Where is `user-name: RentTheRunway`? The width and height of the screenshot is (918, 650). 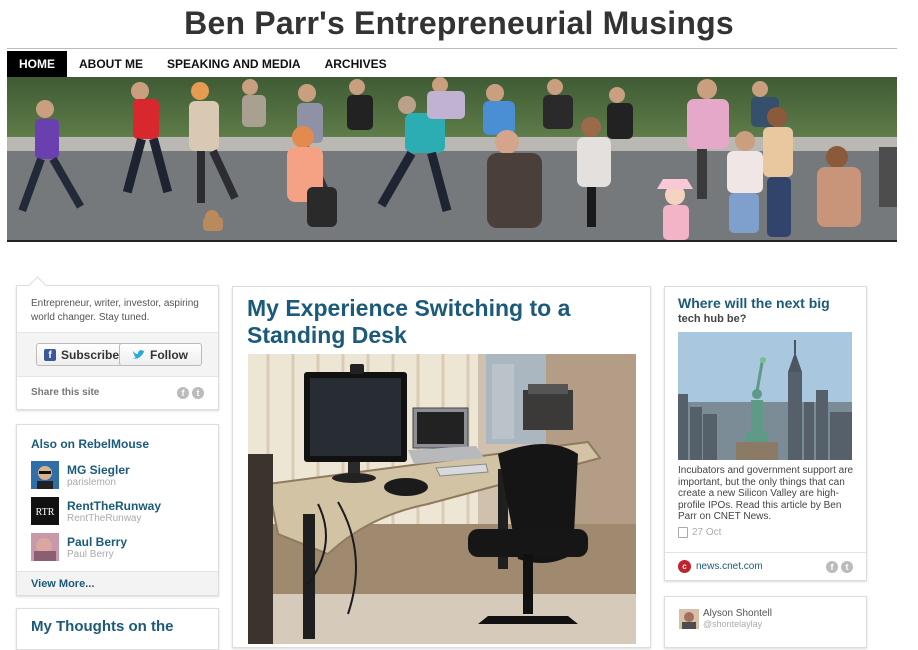
user-name: RentTheRunway is located at coordinates (114, 505).